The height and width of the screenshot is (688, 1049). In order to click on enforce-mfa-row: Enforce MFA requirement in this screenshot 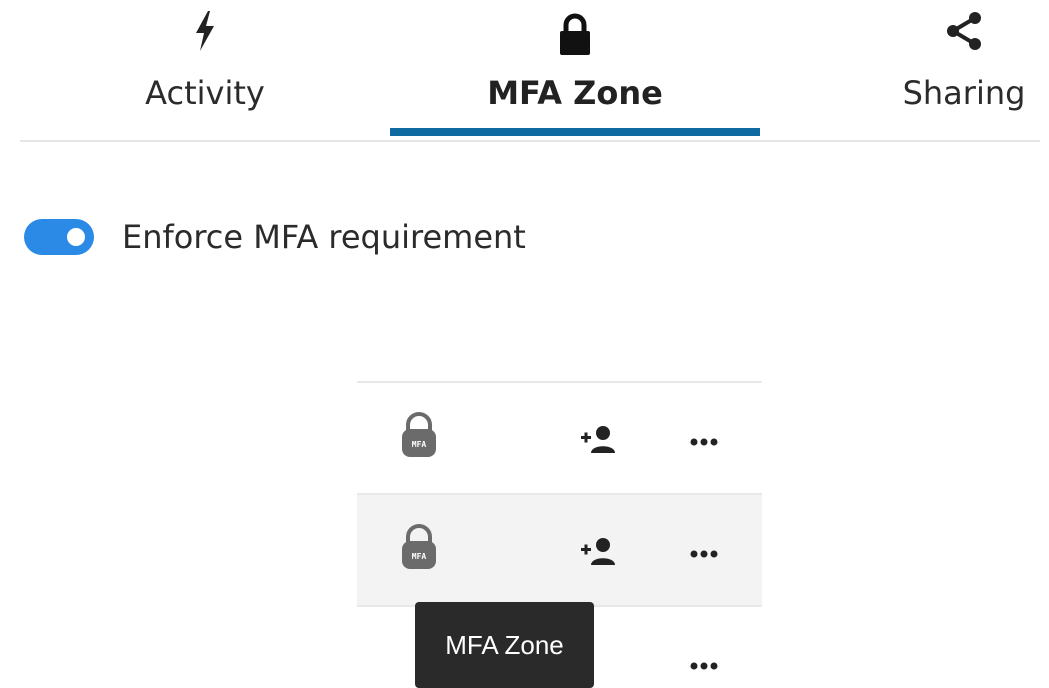, I will do `click(275, 237)`.